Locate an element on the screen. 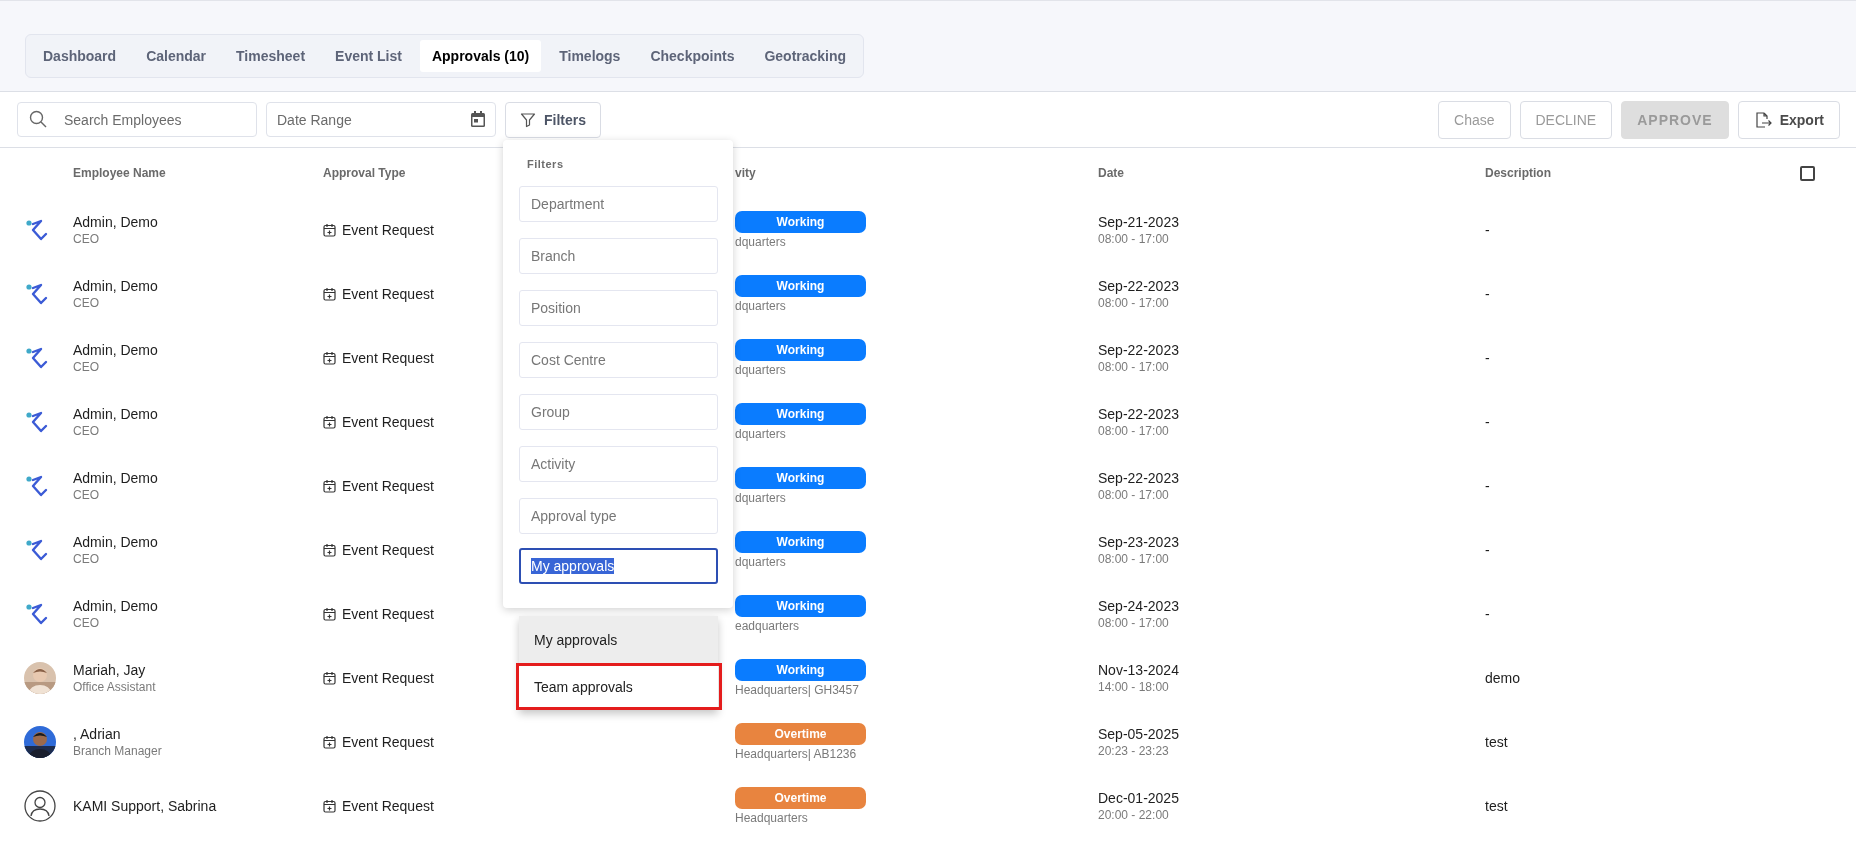  filter-field: Branch is located at coordinates (618, 256).